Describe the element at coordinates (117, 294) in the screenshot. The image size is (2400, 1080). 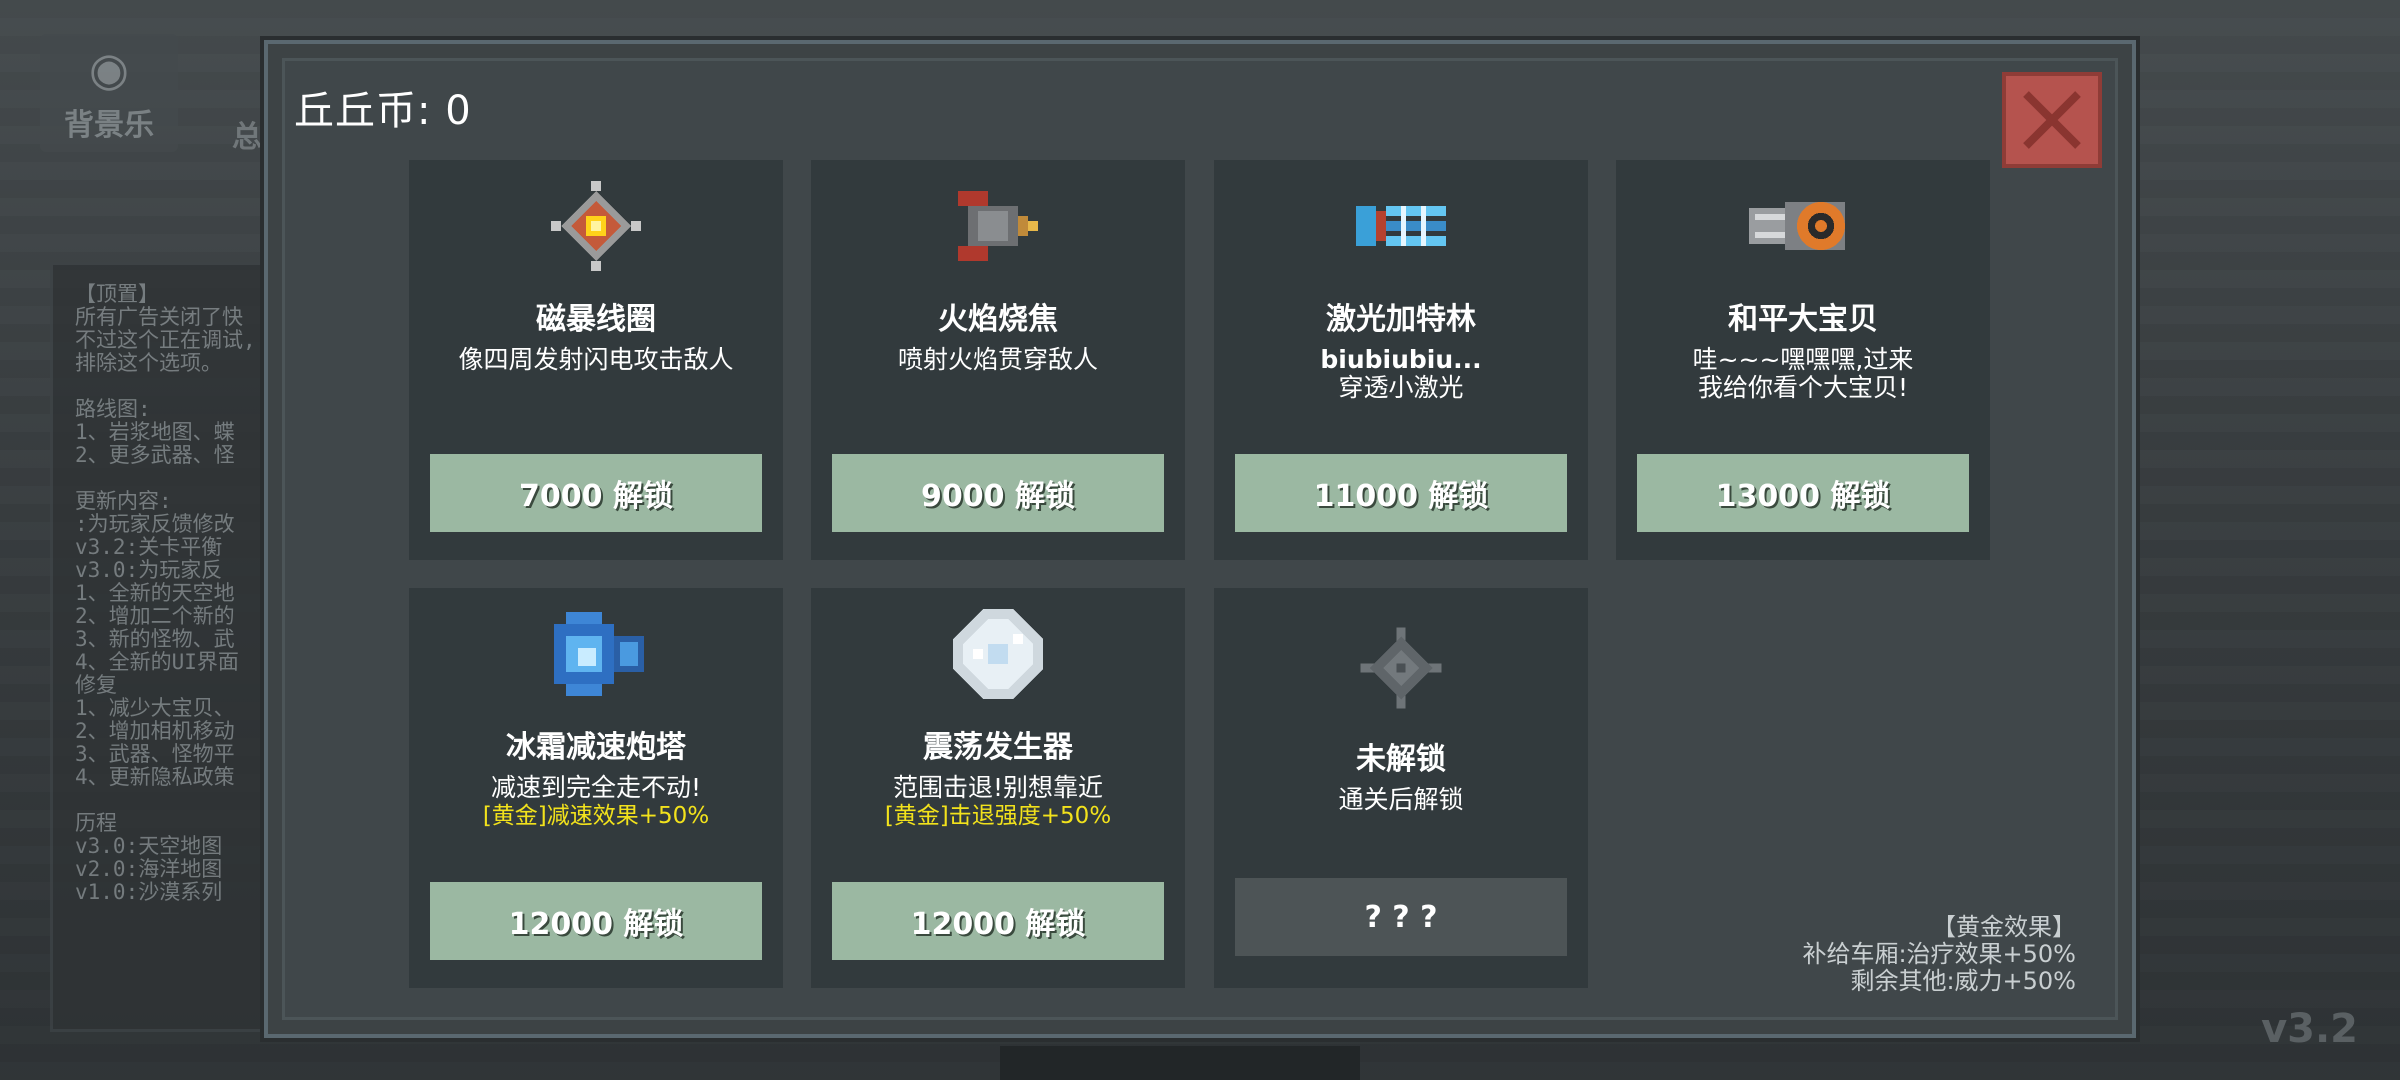
I see `update-notes-line: 【顶置】` at that location.